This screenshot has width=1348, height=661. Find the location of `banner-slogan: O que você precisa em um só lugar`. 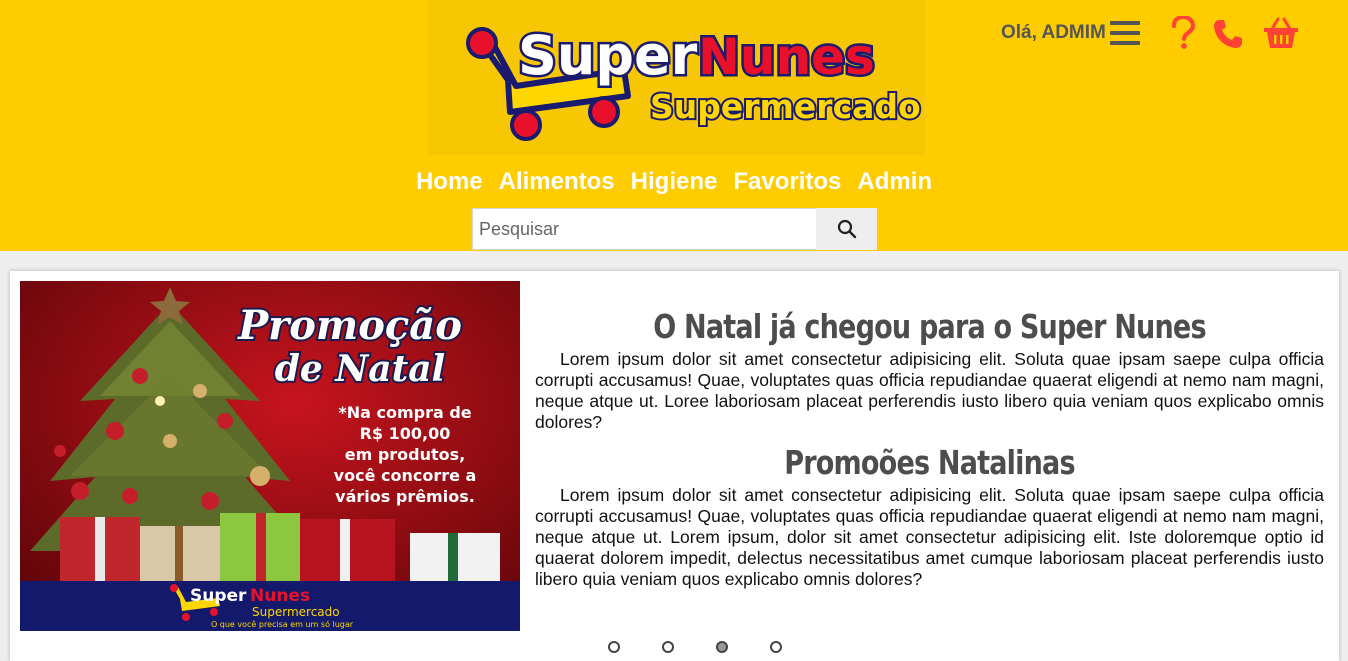

banner-slogan: O que você precisa em um só lugar is located at coordinates (282, 624).